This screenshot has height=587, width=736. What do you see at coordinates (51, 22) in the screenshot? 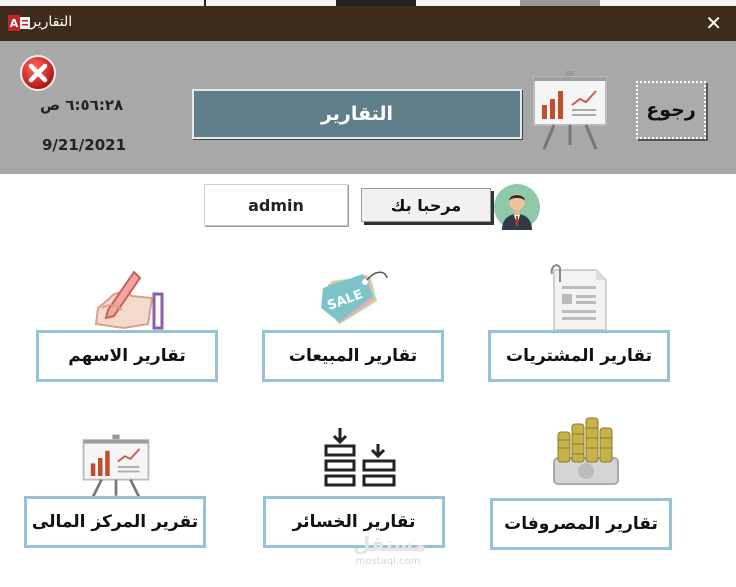
I see `window-title: التقارير` at bounding box center [51, 22].